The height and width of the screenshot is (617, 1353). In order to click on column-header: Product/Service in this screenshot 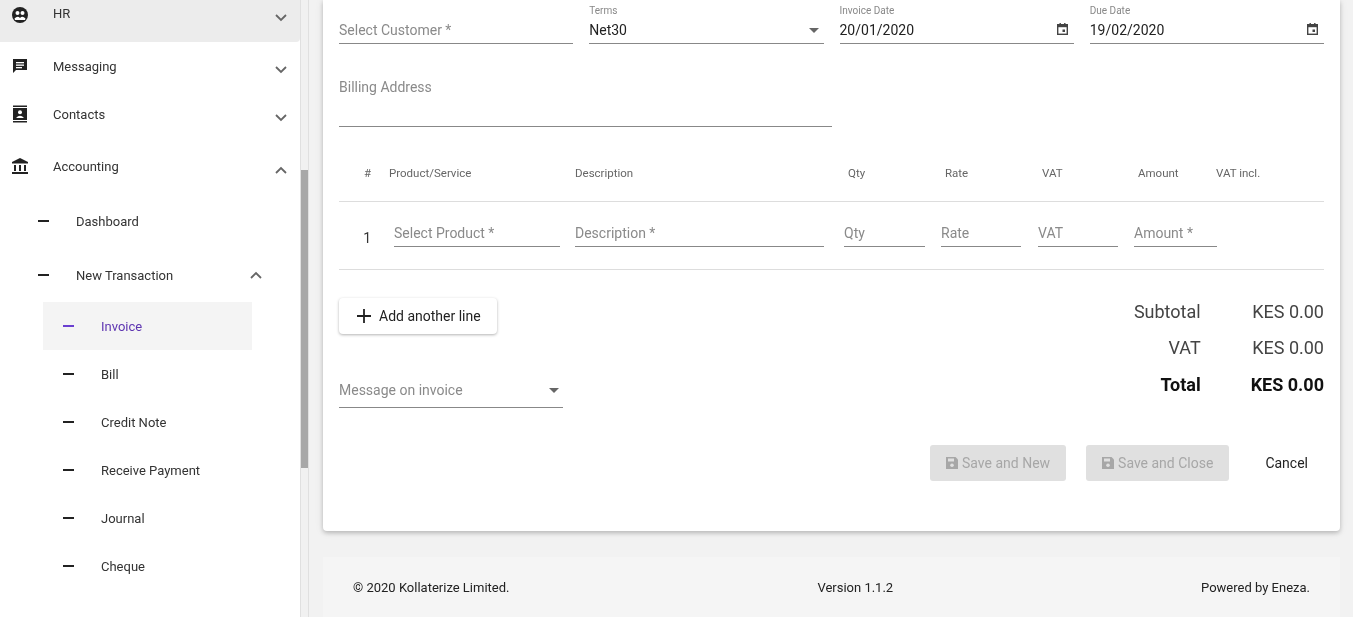, I will do `click(431, 172)`.